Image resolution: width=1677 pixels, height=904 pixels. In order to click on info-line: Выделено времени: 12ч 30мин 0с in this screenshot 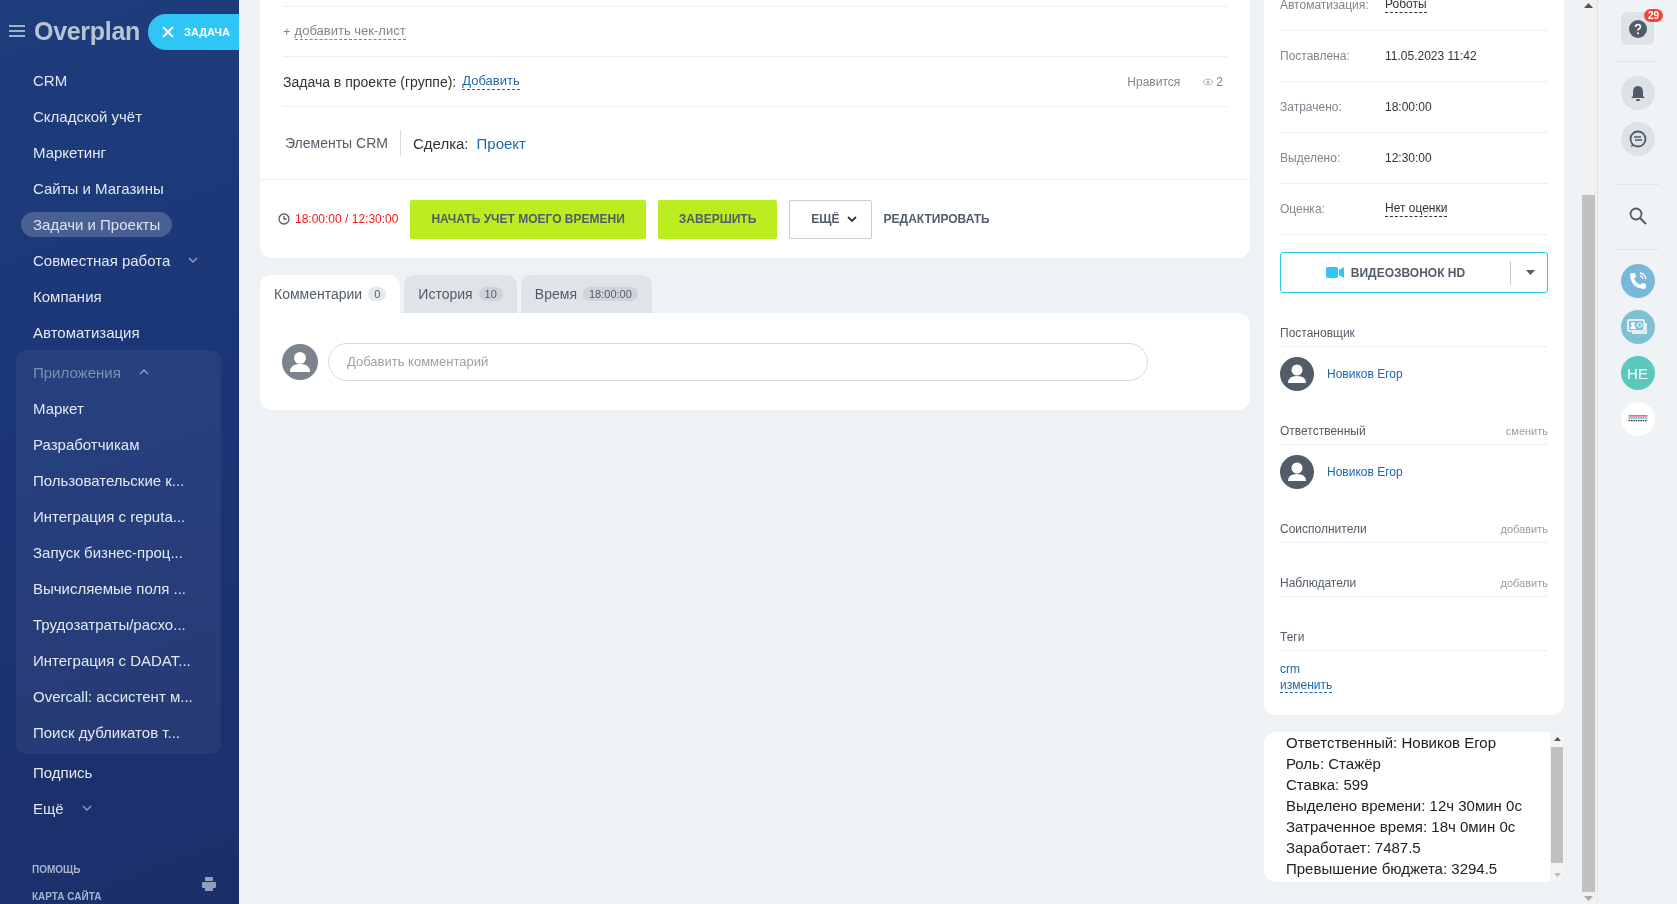, I will do `click(1404, 806)`.